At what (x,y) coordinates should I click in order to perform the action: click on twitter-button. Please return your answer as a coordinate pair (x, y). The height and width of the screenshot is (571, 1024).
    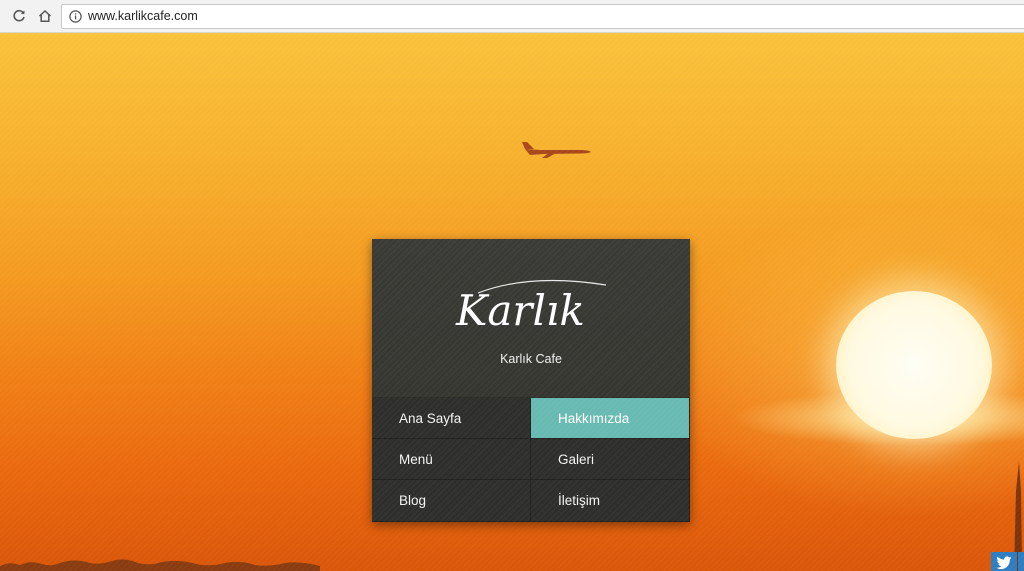
    Looking at the image, I should click on (1004, 561).